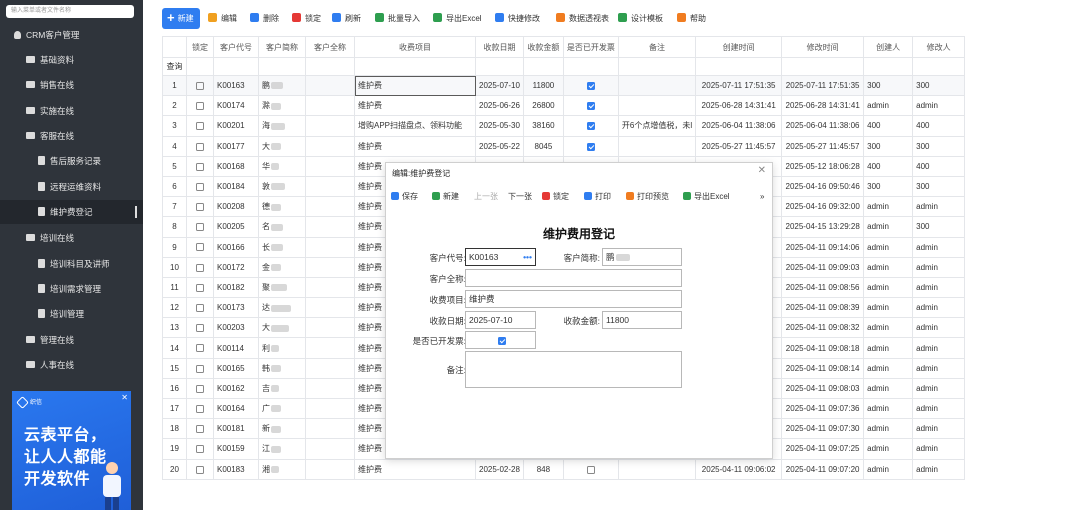  I want to click on created-time-cell: 2025-06-28 14:31:41, so click(739, 106).